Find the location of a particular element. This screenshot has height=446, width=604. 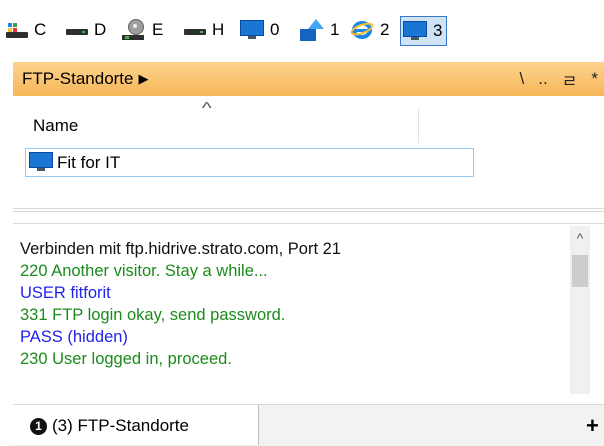

drive-label: 1 is located at coordinates (335, 29).